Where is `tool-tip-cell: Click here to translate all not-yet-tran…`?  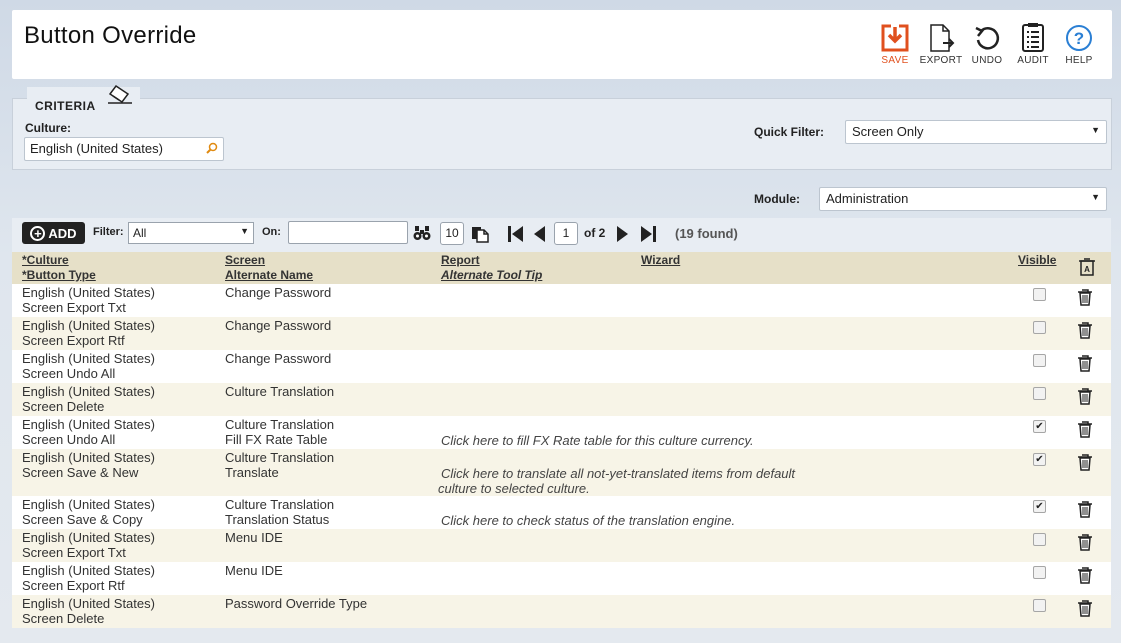 tool-tip-cell: Click here to translate all not-yet-tran… is located at coordinates (618, 473).